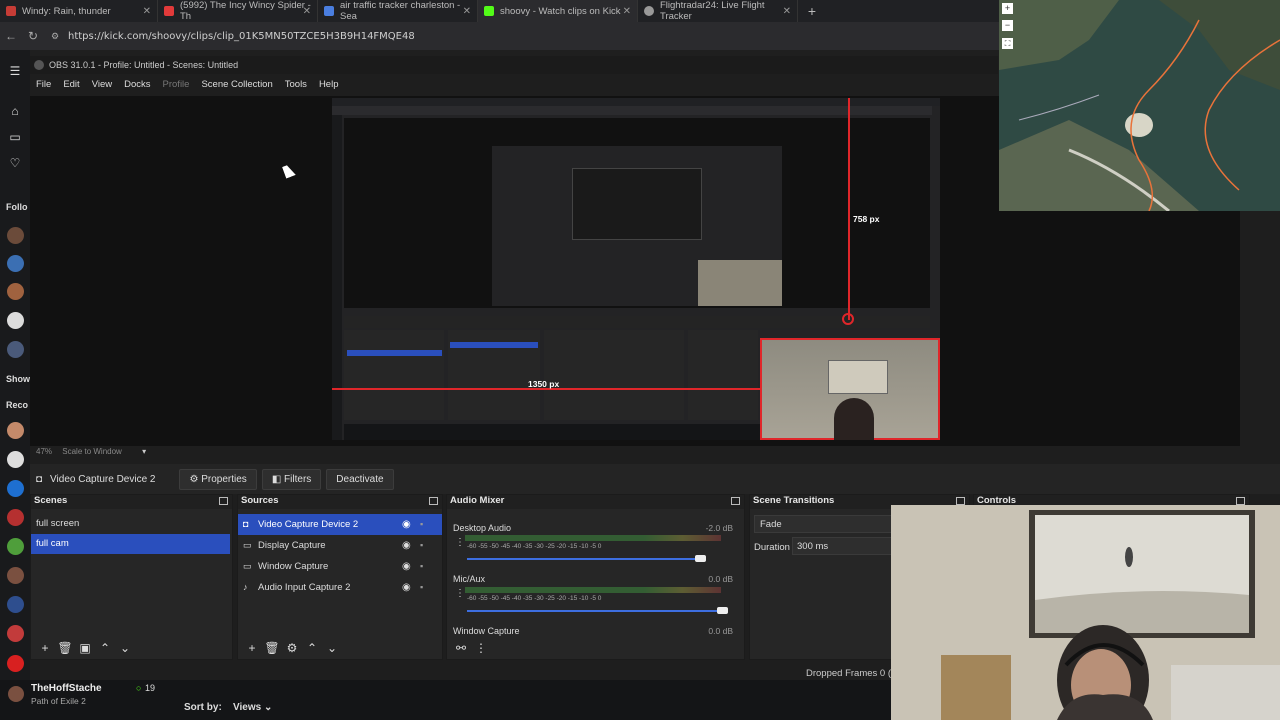  Describe the element at coordinates (11, 36) in the screenshot. I see `back-icon: ←` at that location.